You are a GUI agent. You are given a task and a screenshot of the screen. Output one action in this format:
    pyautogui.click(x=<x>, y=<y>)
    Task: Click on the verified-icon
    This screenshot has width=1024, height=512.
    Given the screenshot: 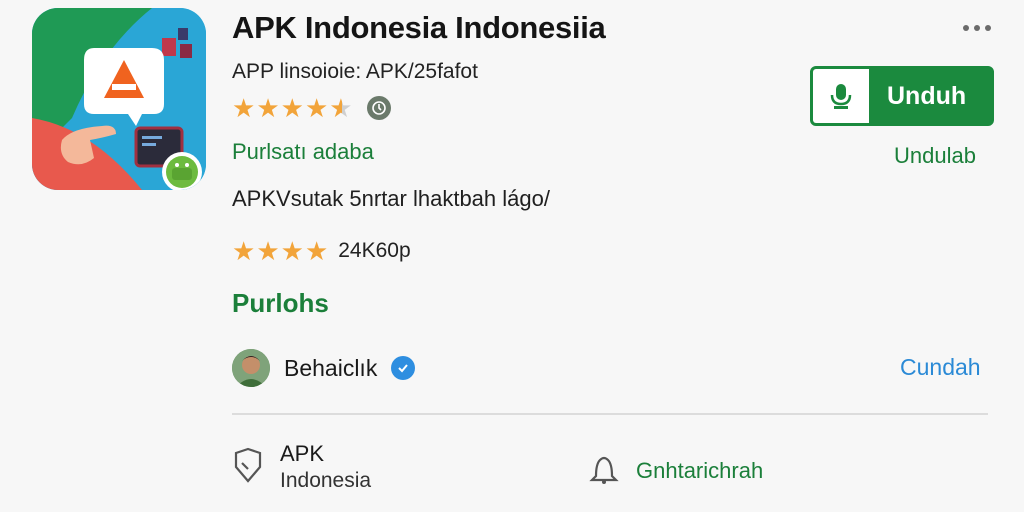 What is the action you would take?
    pyautogui.click(x=403, y=368)
    